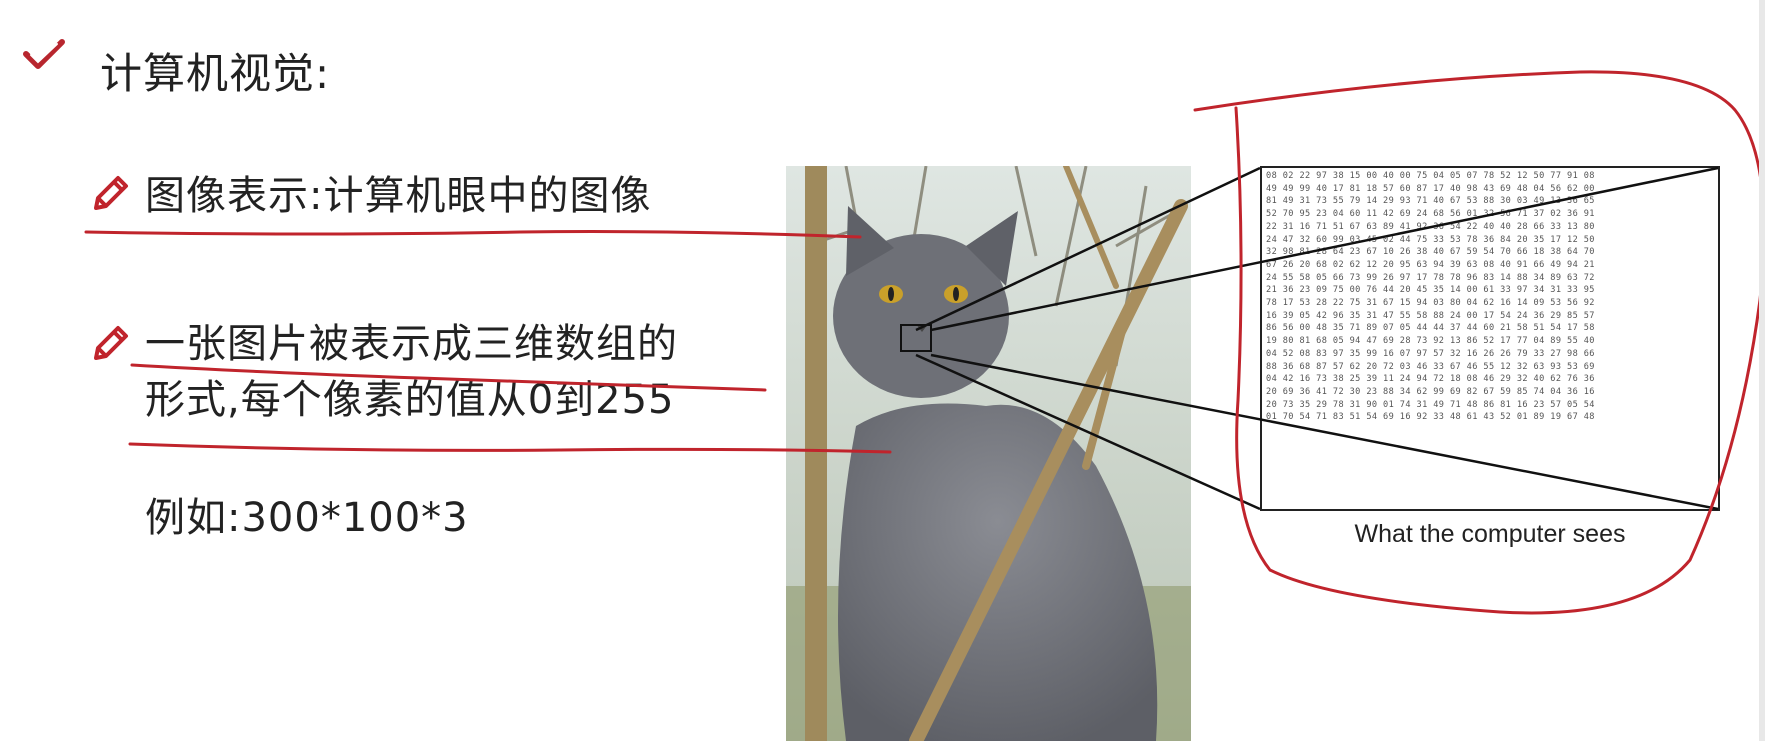  Describe the element at coordinates (510, 448) in the screenshot. I see `underline-bullet-2b` at that location.